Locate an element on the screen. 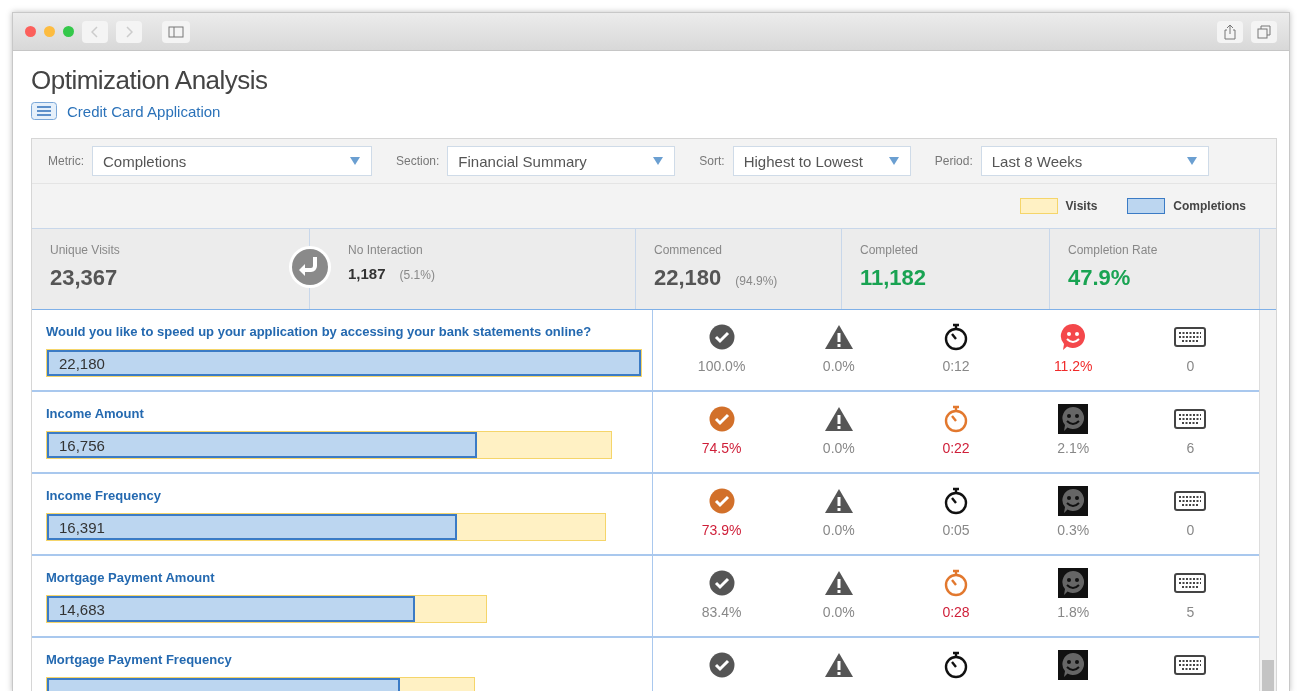 This screenshot has width=1302, height=691. stat-label: Completion Rate is located at coordinates (1113, 250).